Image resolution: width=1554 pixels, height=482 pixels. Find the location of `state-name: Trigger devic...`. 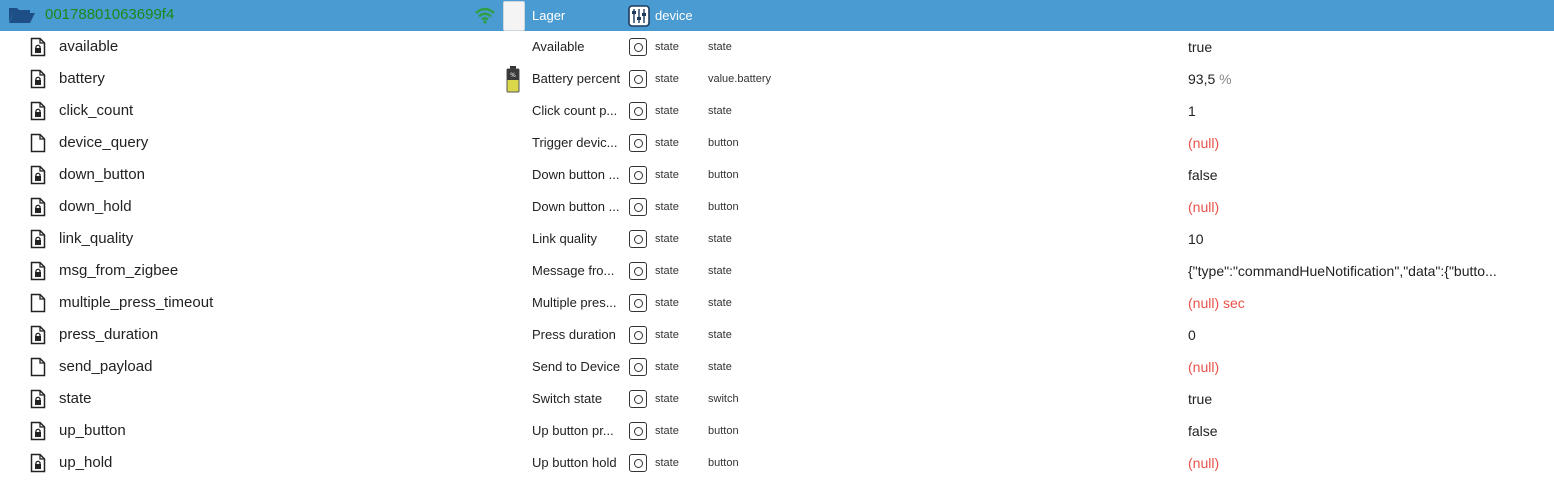

state-name: Trigger devic... is located at coordinates (575, 142).